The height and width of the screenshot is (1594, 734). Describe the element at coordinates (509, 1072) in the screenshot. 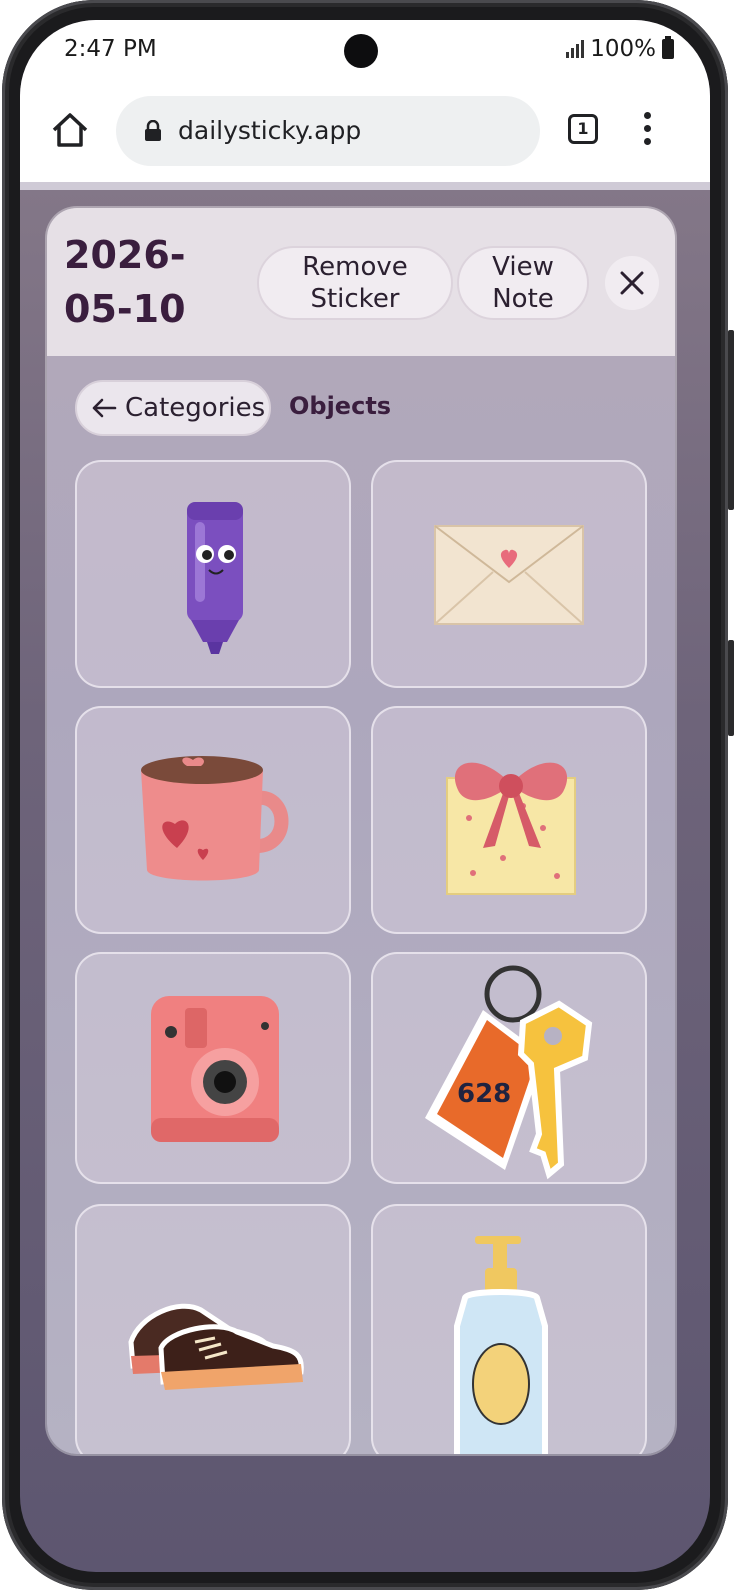

I see `hotel-key-sticker: 628` at that location.